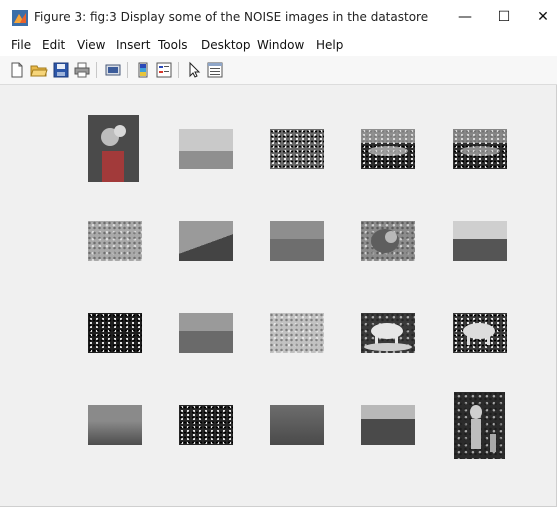 The width and height of the screenshot is (557, 507). I want to click on lion-image, so click(385, 241).